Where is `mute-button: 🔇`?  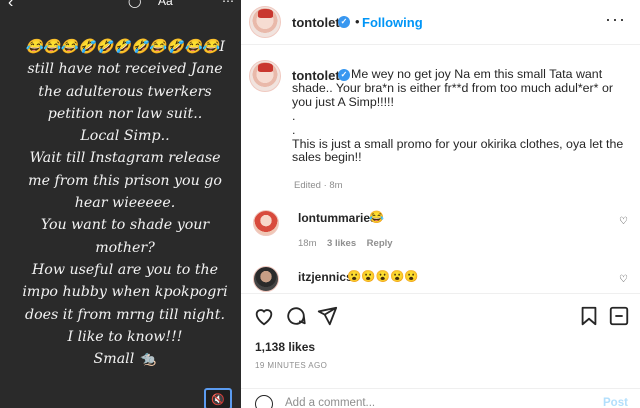
mute-button: 🔇 is located at coordinates (218, 398).